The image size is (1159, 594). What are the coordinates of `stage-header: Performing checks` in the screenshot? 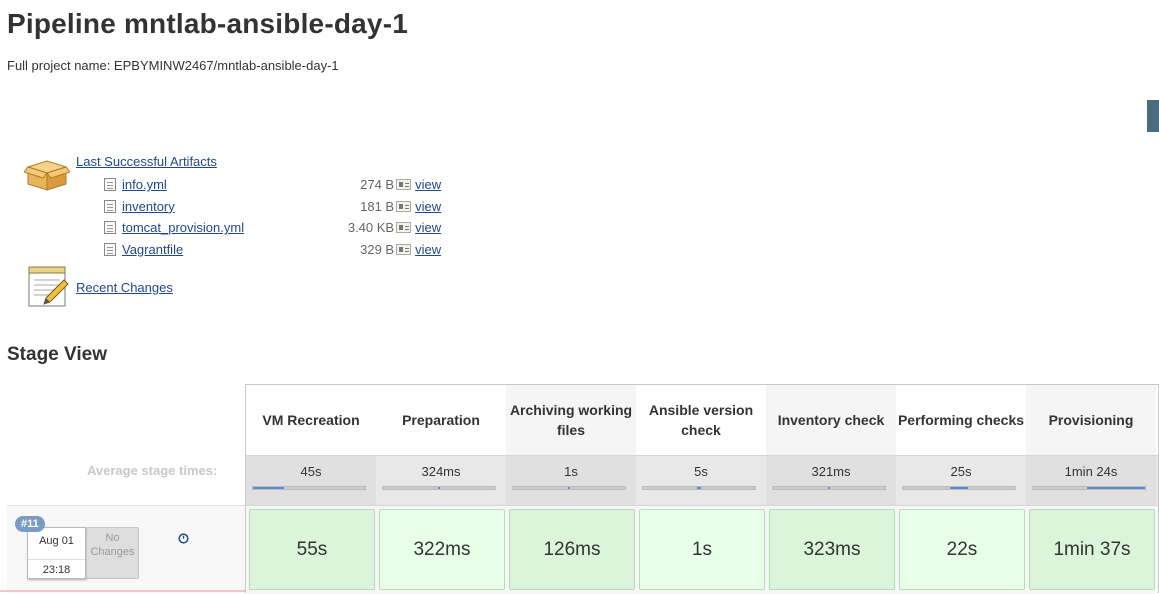 It's located at (961, 420).